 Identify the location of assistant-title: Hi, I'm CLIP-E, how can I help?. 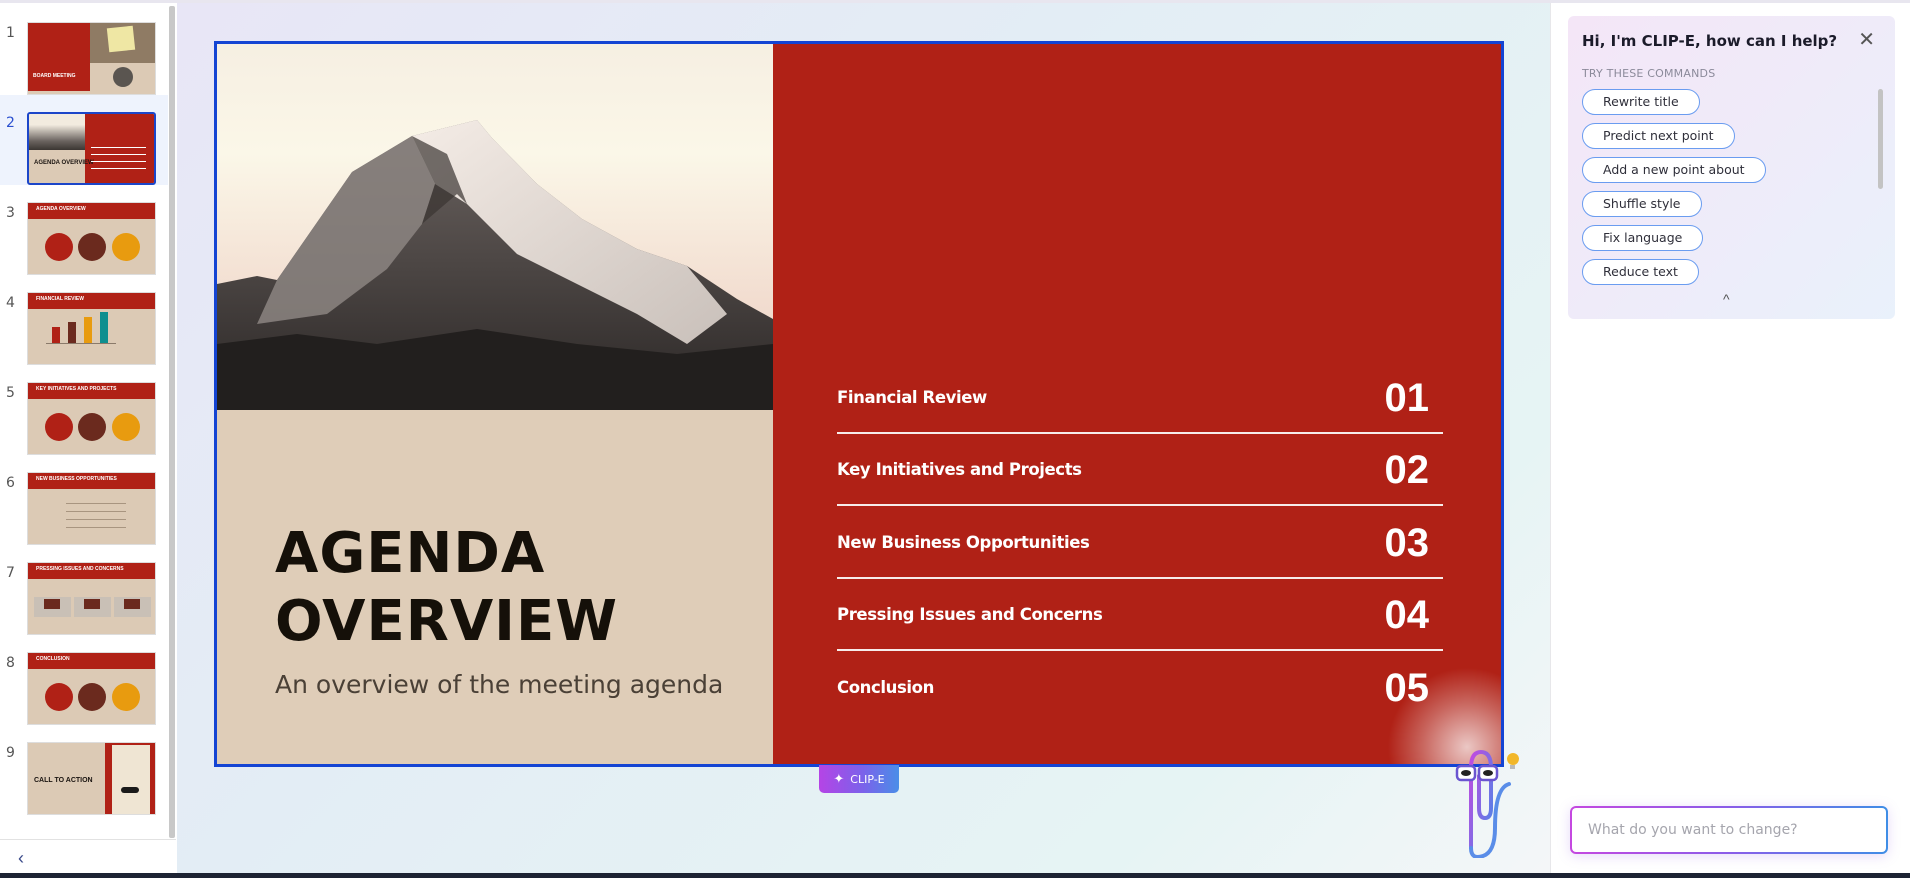
(1710, 41).